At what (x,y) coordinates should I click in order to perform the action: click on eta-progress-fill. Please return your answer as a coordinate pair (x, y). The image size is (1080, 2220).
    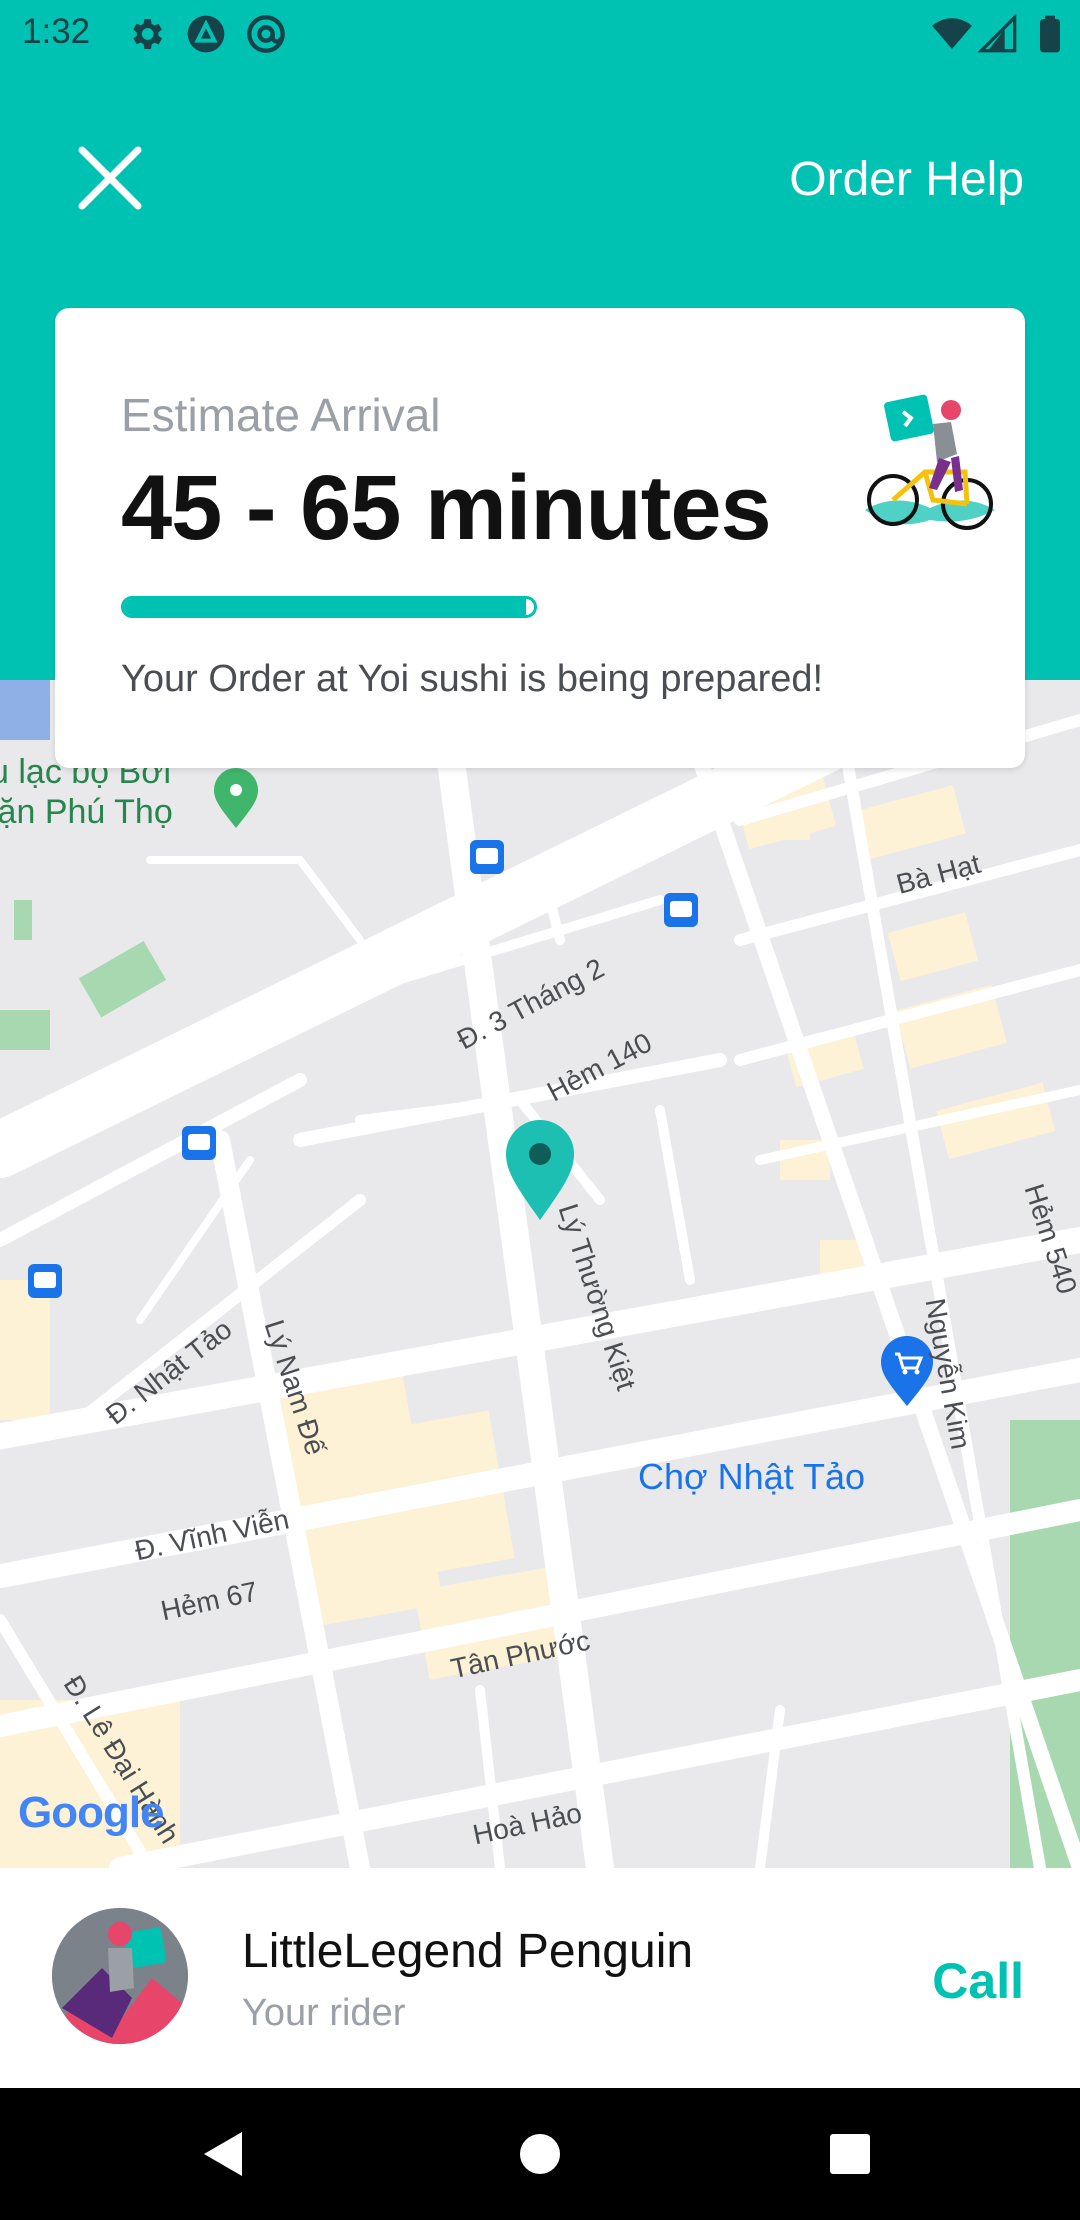
    Looking at the image, I should click on (325, 607).